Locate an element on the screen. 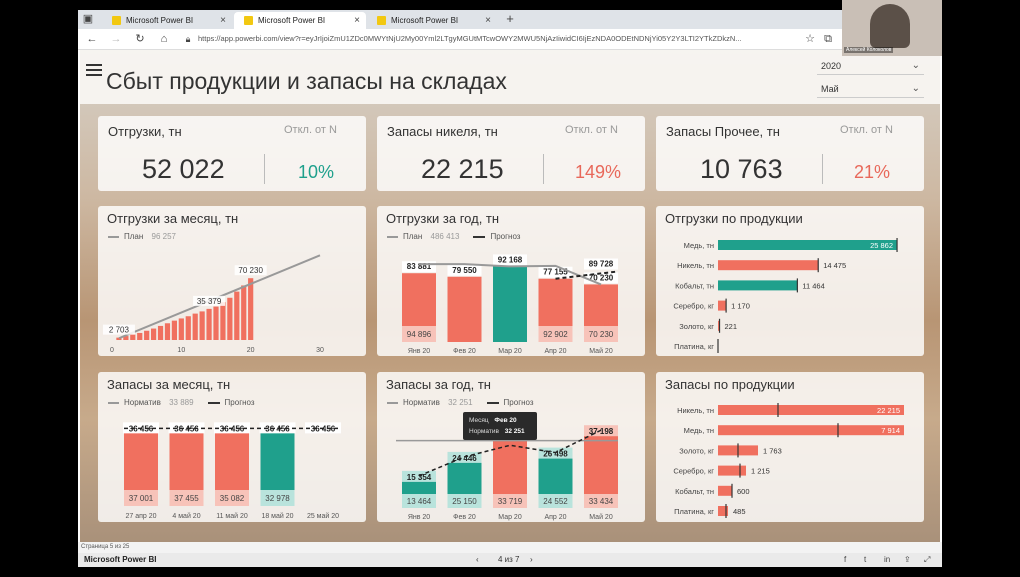 Image resolution: width=1020 pixels, height=577 pixels. tab-2-label: Microsoft Power BI is located at coordinates (292, 20).